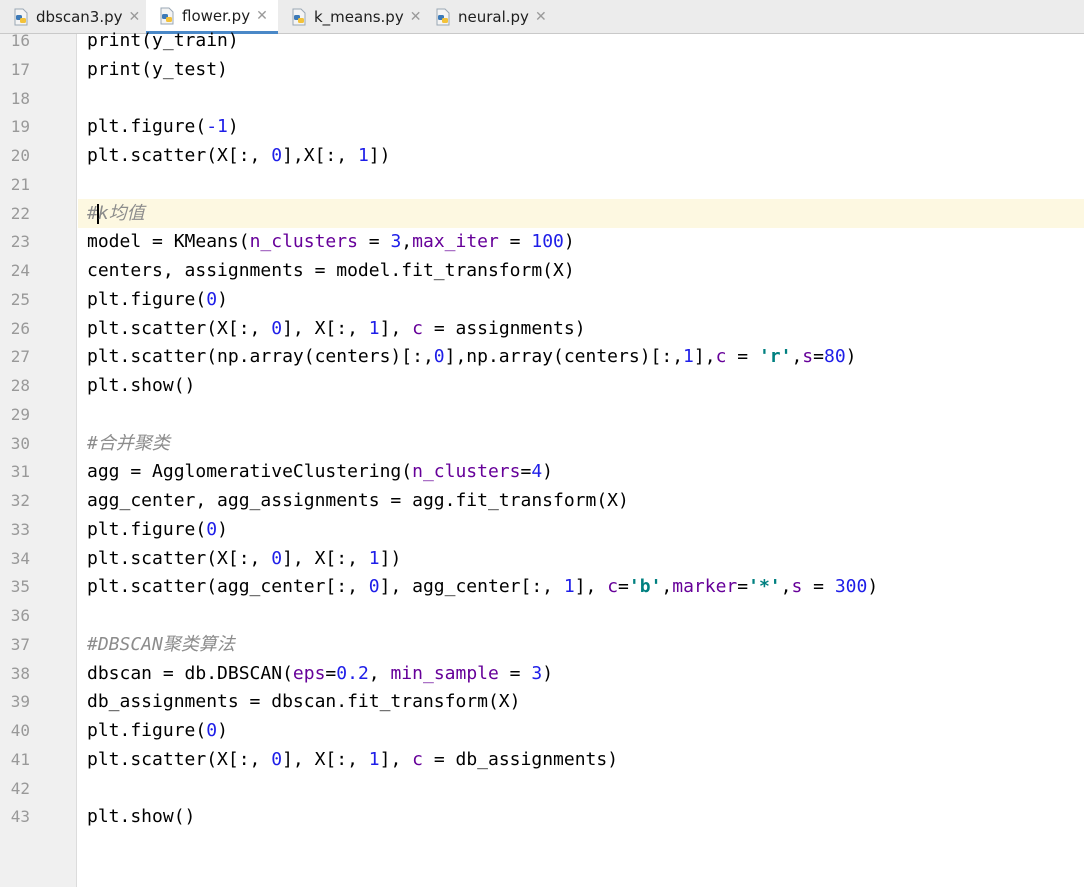  What do you see at coordinates (20, 673) in the screenshot?
I see `line-number: 38` at bounding box center [20, 673].